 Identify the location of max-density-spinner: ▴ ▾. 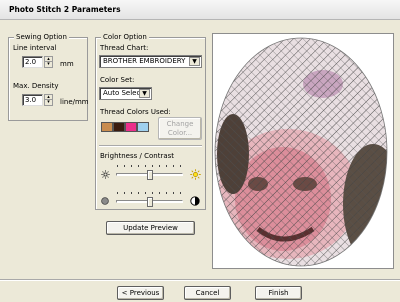
(48, 100).